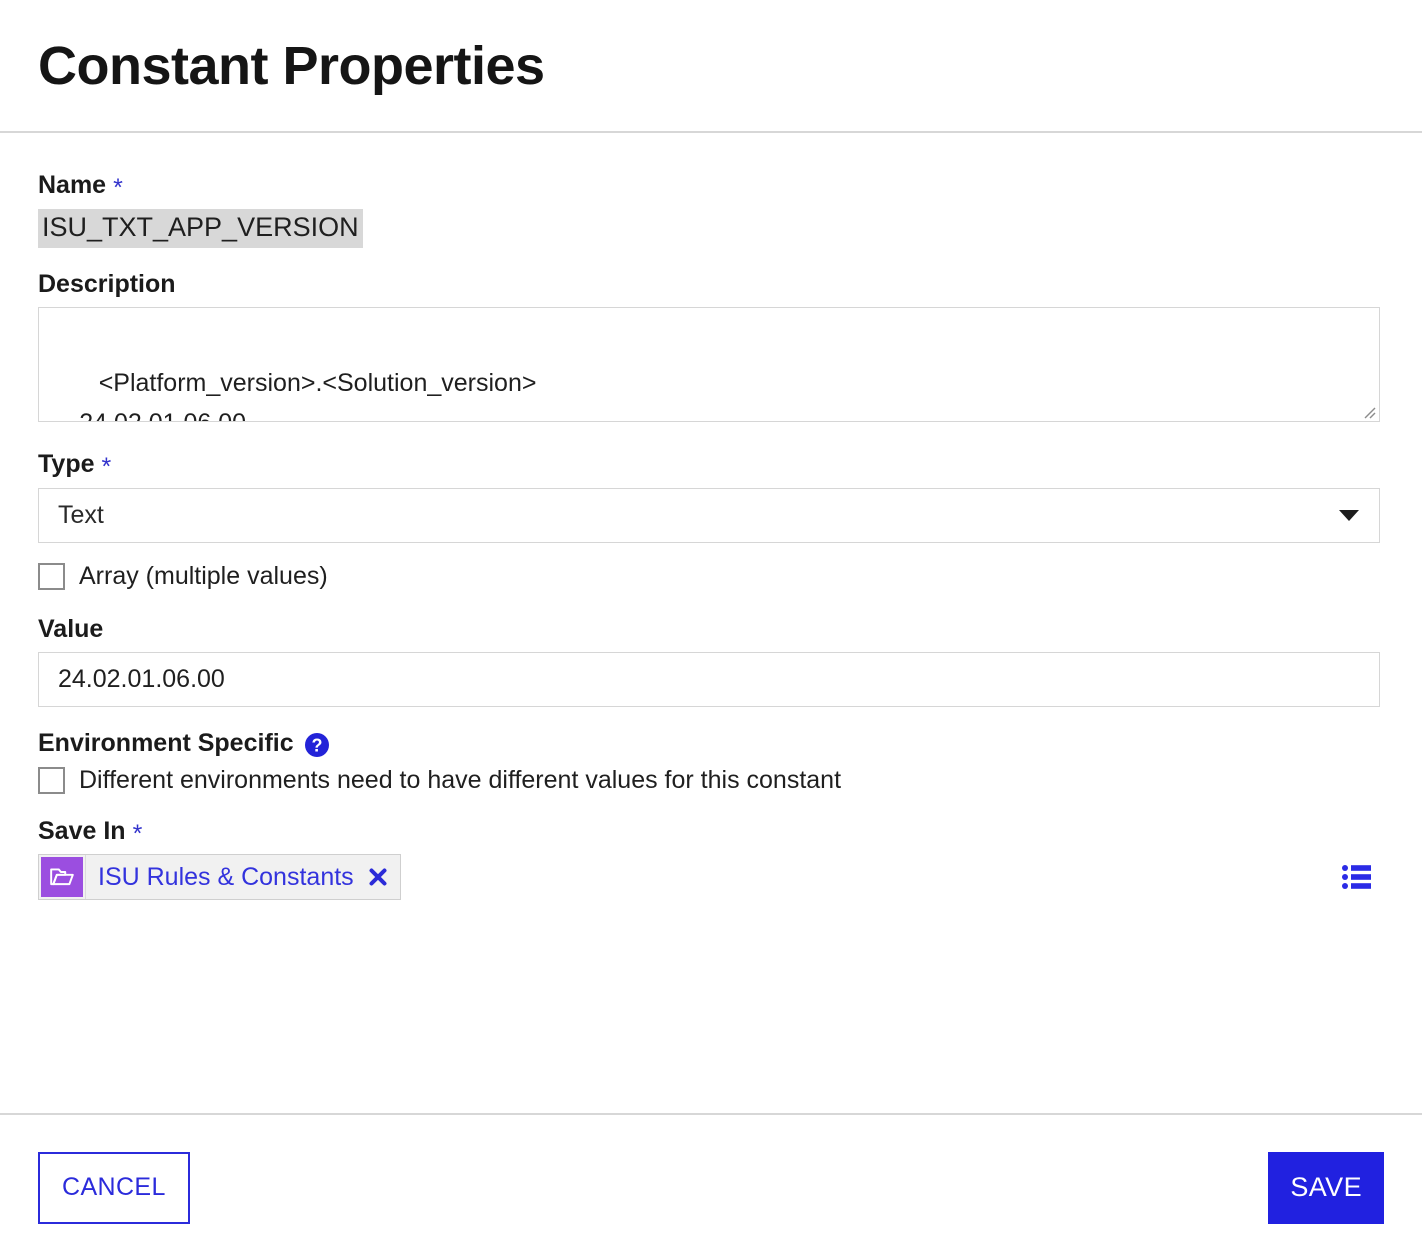 This screenshot has height=1260, width=1422. What do you see at coordinates (709, 680) in the screenshot?
I see `value-input: 24.02.01.06.00` at bounding box center [709, 680].